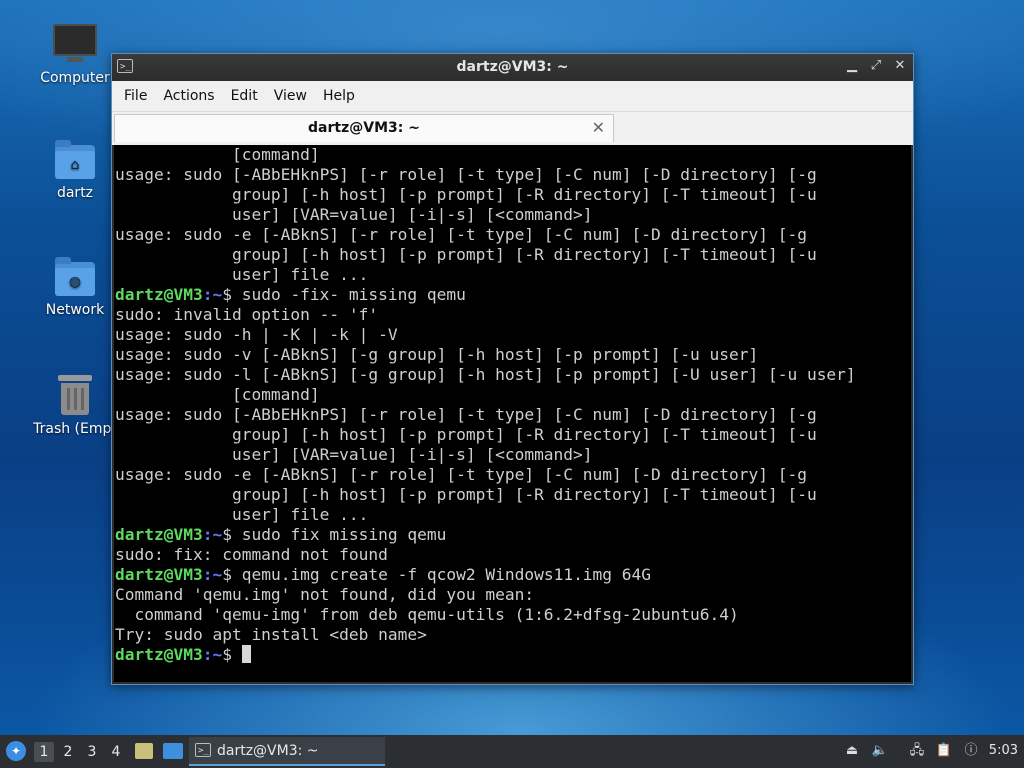 The width and height of the screenshot is (1024, 768). What do you see at coordinates (512, 751) in the screenshot?
I see `taskbar: ✦ 1 2 3 4 >_ dartz@VM3: ~ ⏏ 🔈 🖧 📋 ⓘ 5:03` at bounding box center [512, 751].